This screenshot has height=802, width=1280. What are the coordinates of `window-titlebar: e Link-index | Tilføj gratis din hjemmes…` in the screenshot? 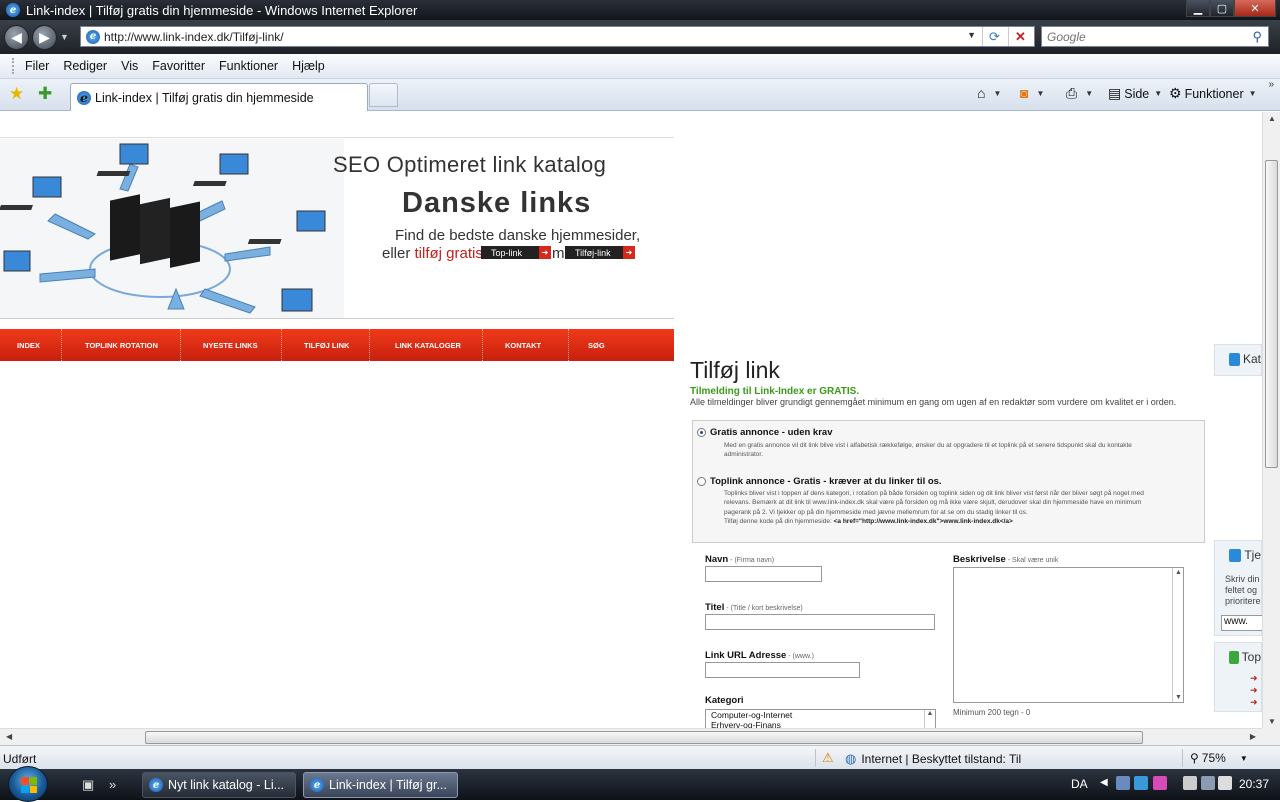 It's located at (640, 10).